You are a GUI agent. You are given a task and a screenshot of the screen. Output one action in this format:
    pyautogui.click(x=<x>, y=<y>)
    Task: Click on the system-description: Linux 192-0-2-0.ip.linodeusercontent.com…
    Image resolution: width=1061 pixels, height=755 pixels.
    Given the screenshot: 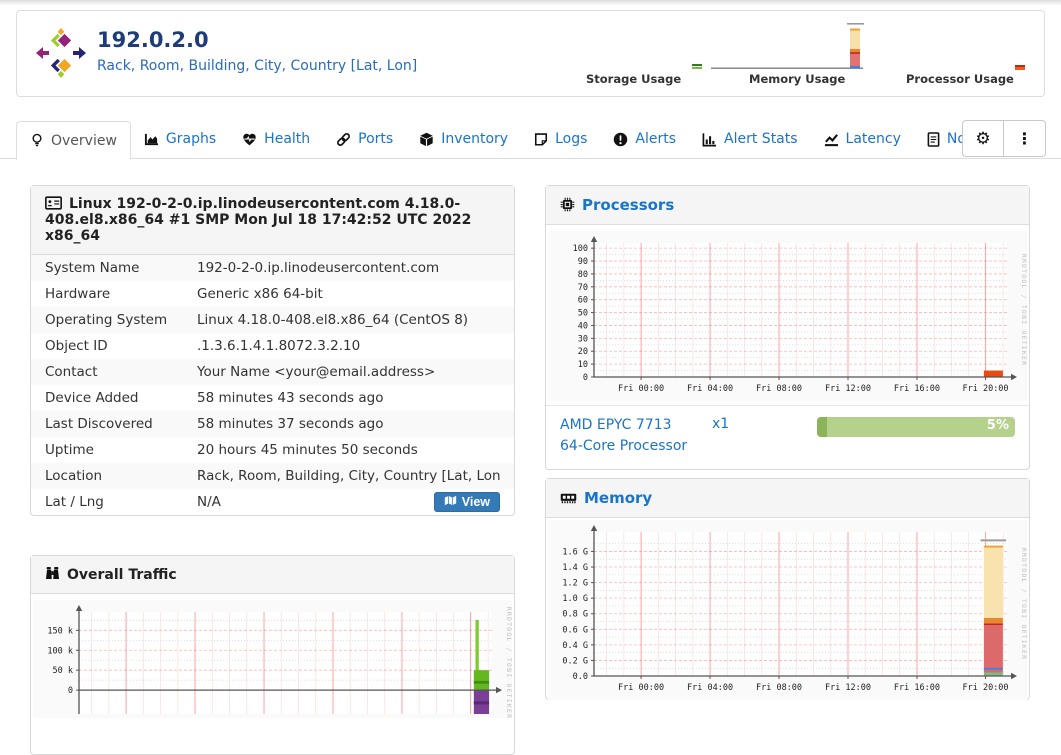 What is the action you would take?
    pyautogui.click(x=258, y=220)
    